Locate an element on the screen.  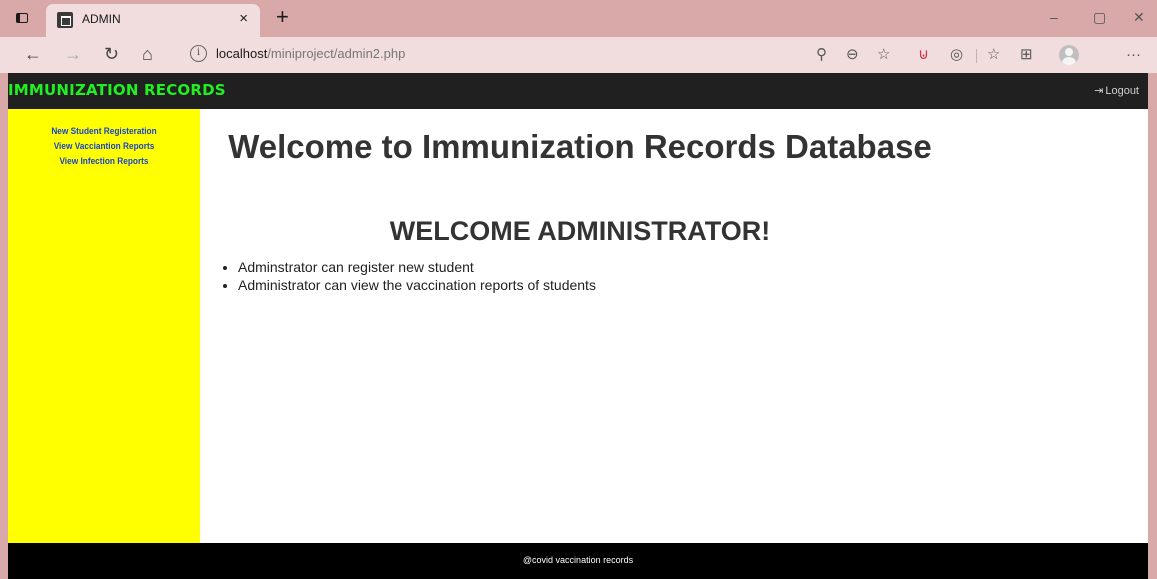
toolbar-divider is located at coordinates (976, 56).